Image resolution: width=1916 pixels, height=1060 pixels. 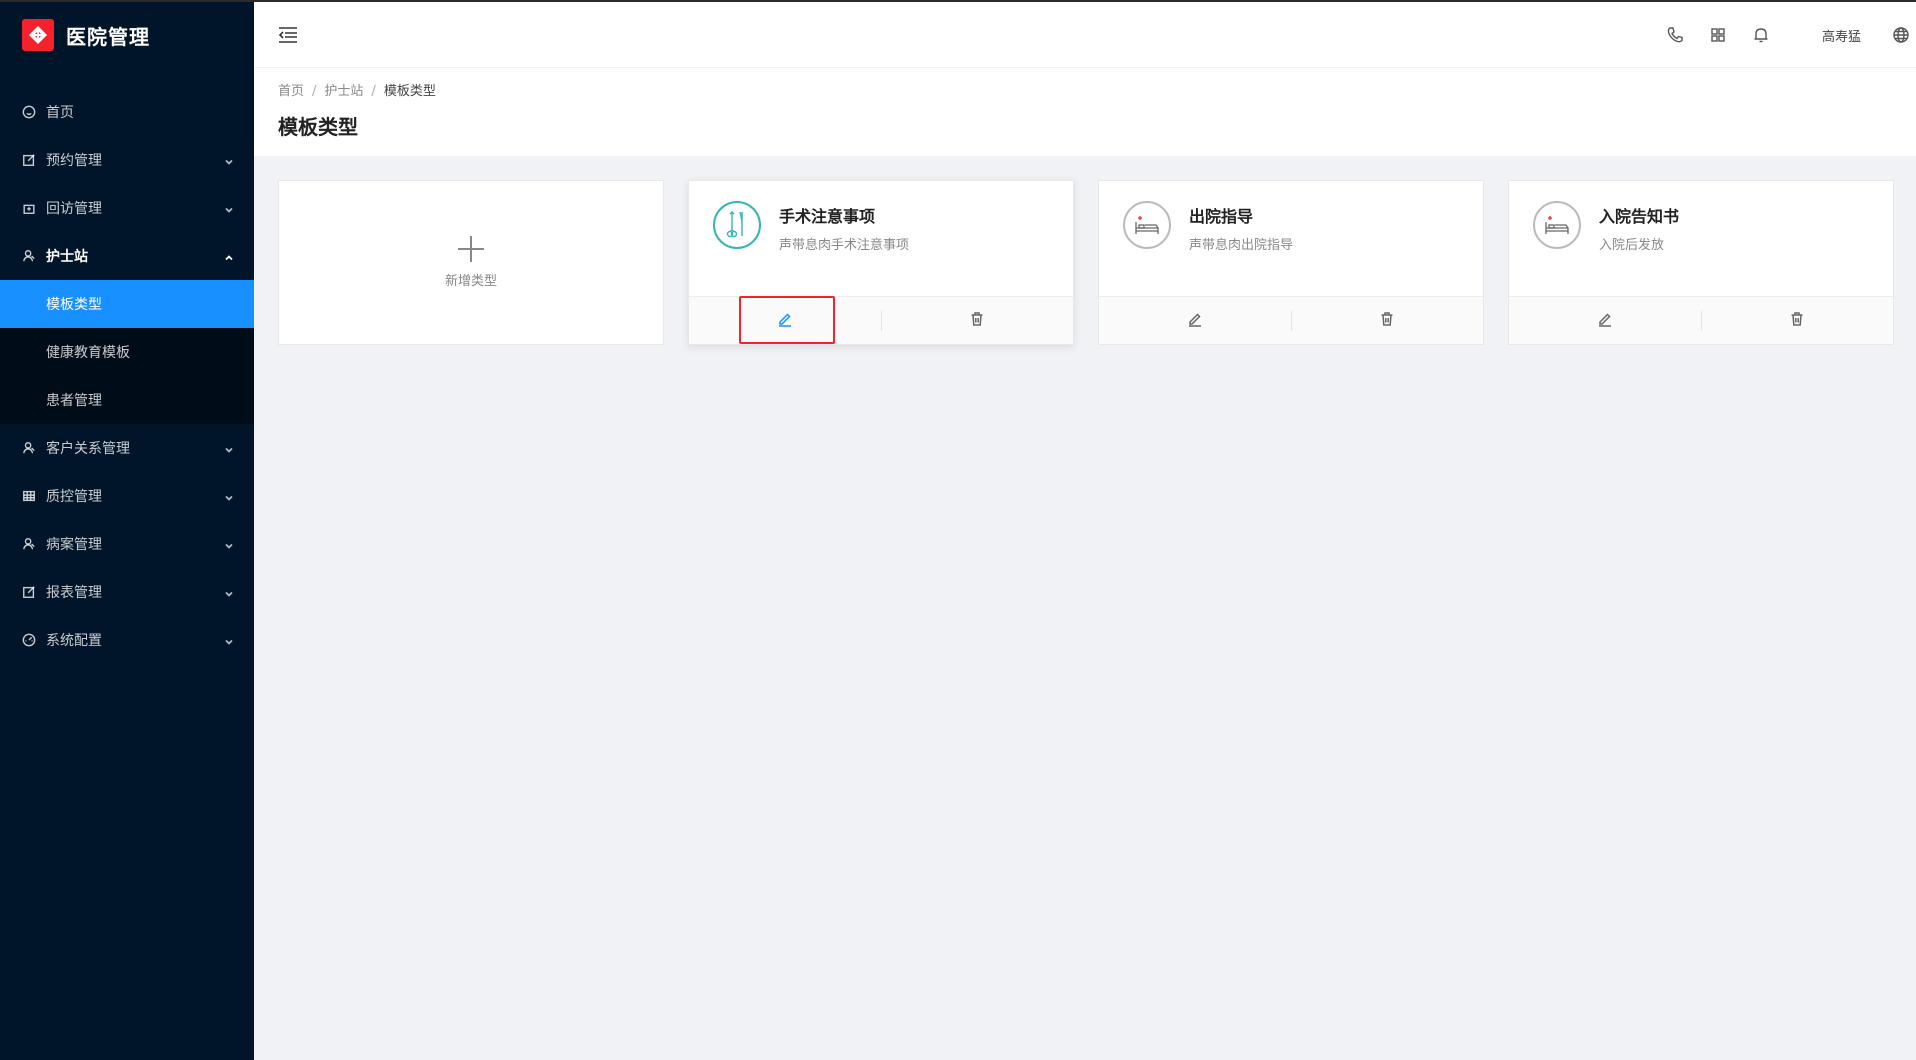 What do you see at coordinates (827, 216) in the screenshot?
I see `card-title: 手术注意事项` at bounding box center [827, 216].